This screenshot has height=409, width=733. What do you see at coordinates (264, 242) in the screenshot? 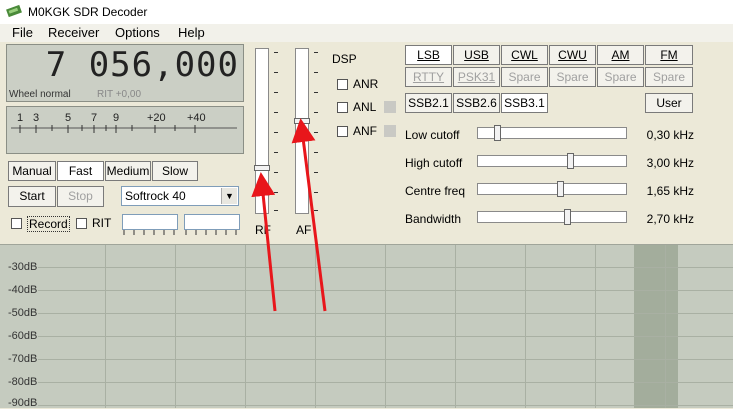
I see `annotation-arrow-rf` at bounding box center [264, 242].